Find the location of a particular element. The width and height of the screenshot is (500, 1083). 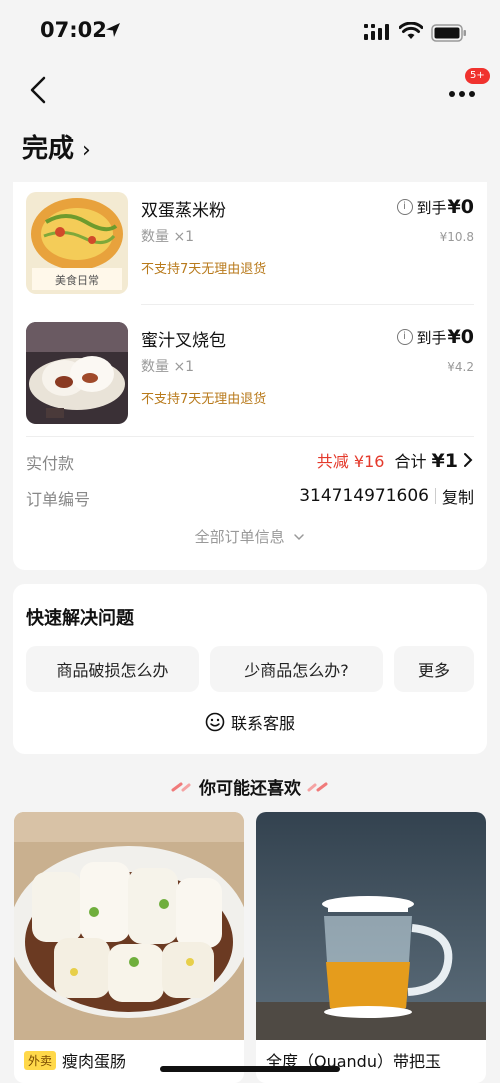

contact-support-button: 联系客服 is located at coordinates (250, 722).